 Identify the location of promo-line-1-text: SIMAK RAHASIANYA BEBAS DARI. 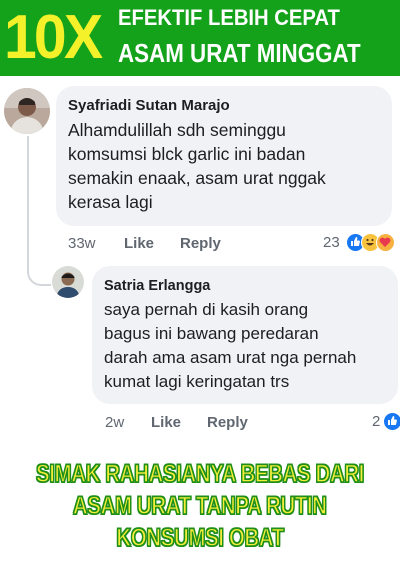
(200, 473).